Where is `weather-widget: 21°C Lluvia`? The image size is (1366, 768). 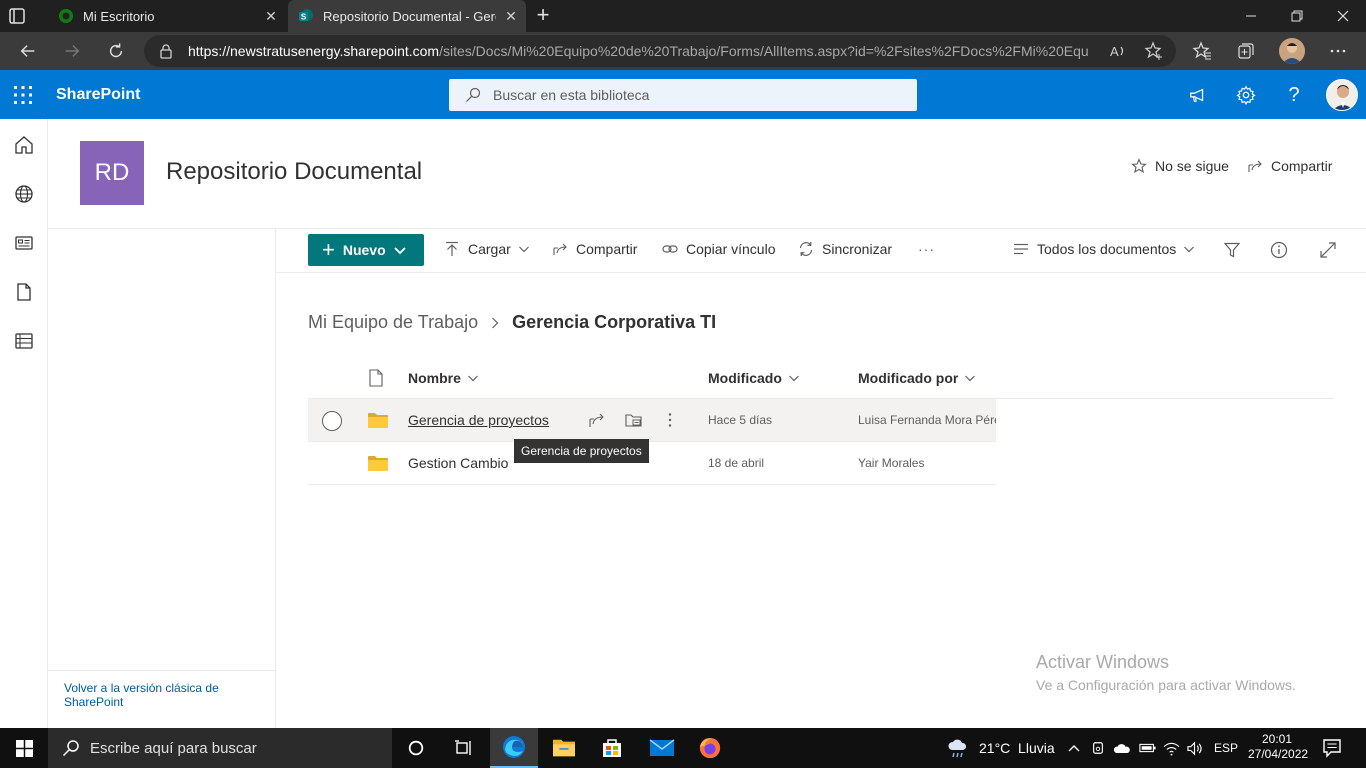
weather-widget: 21°C Lluvia is located at coordinates (1000, 748).